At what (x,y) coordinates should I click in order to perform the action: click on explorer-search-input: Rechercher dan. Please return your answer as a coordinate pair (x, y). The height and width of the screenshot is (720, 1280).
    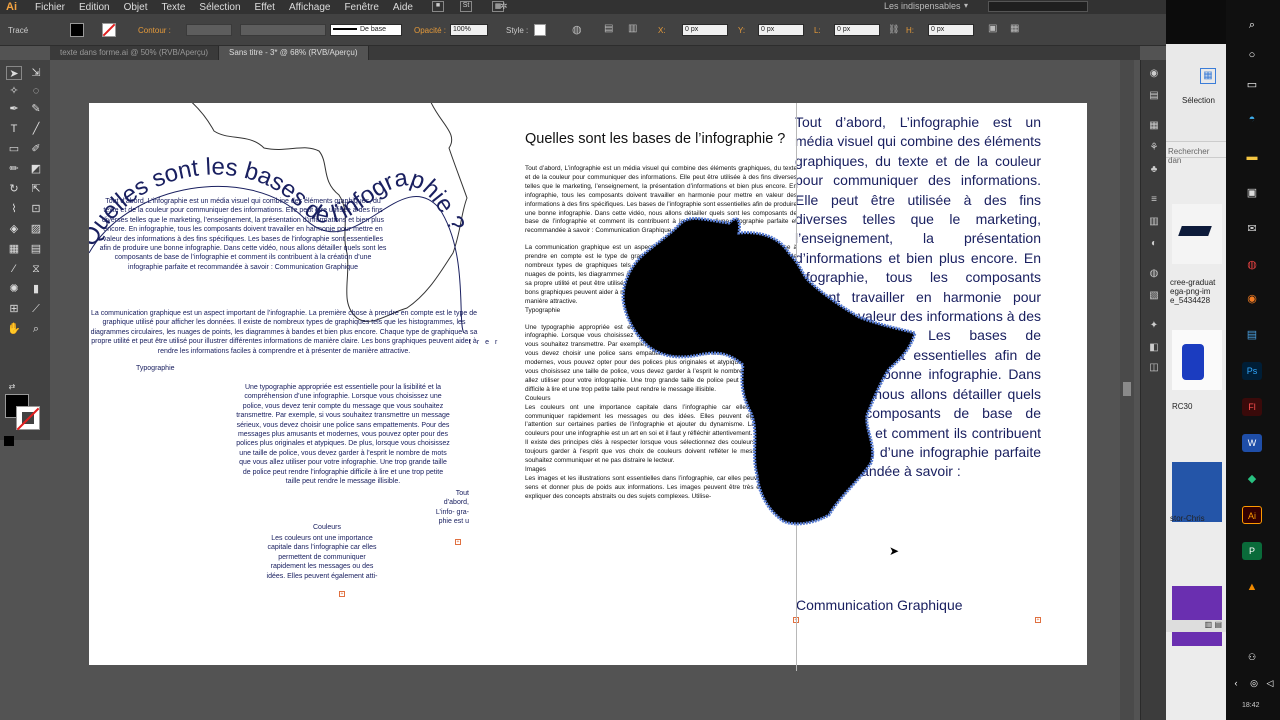
    Looking at the image, I should click on (1196, 154).